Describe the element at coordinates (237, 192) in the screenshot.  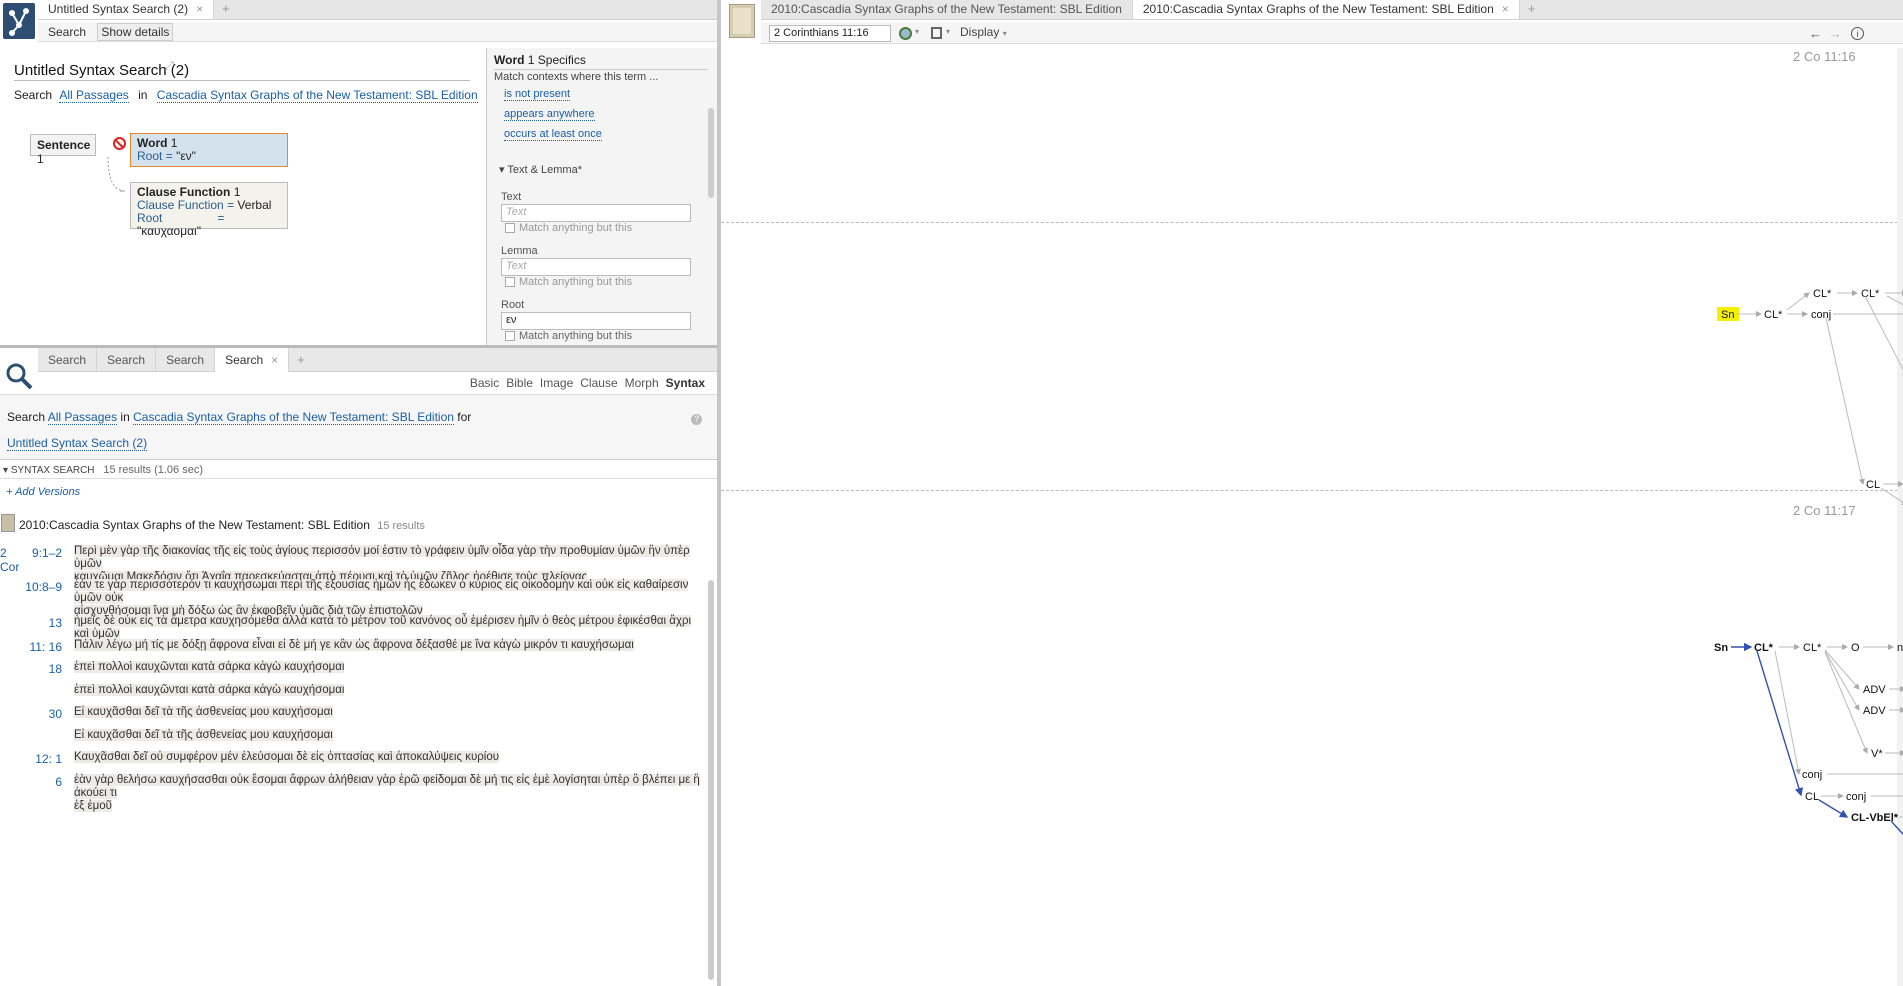
I see `clause-number: 1` at that location.